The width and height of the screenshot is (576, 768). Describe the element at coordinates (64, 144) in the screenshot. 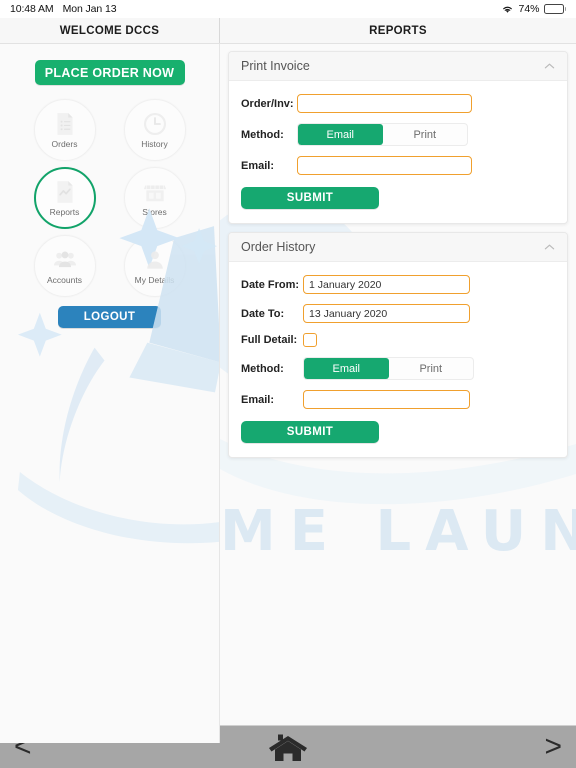

I see `sidebar-item-orders-label: Orders` at that location.